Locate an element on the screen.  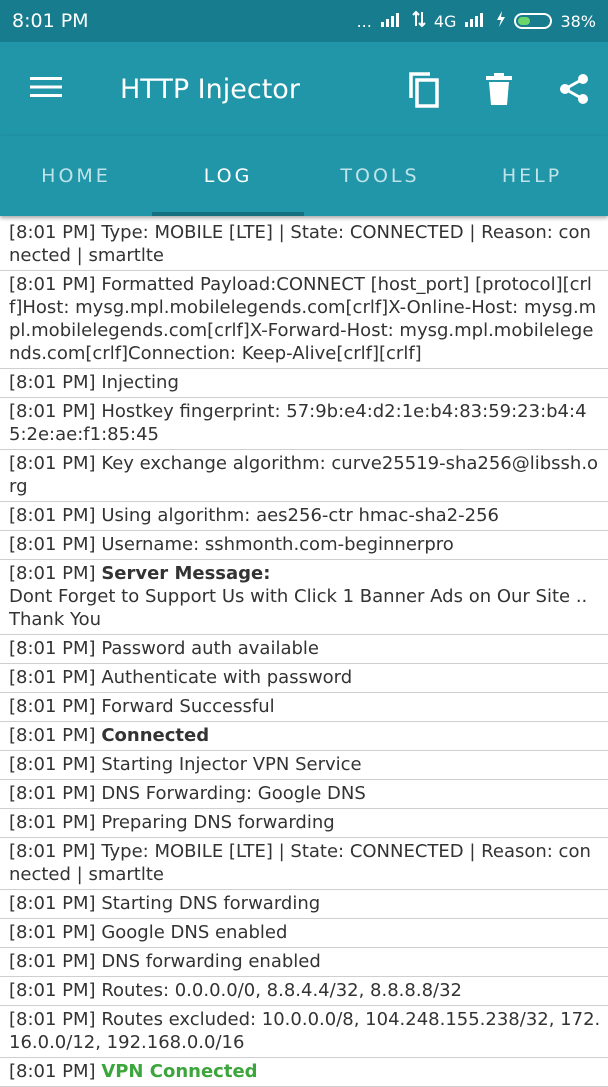
log-row: [8:01 PM] Forward Successful is located at coordinates (304, 707).